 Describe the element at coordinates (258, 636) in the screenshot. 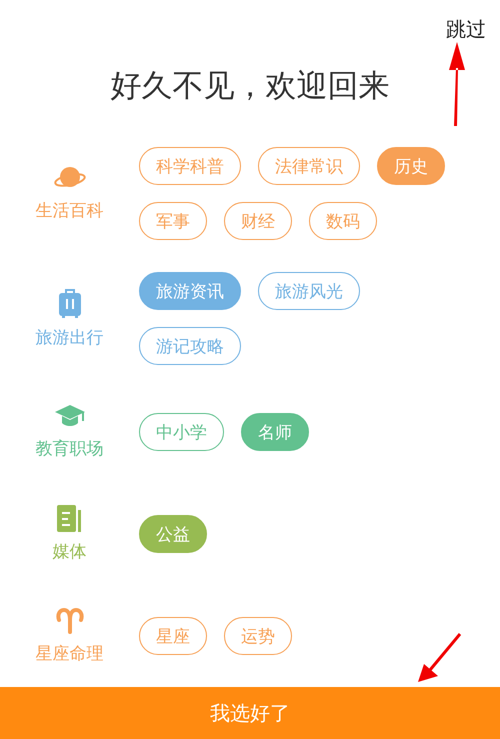

I see `topic-tag: 运势` at that location.